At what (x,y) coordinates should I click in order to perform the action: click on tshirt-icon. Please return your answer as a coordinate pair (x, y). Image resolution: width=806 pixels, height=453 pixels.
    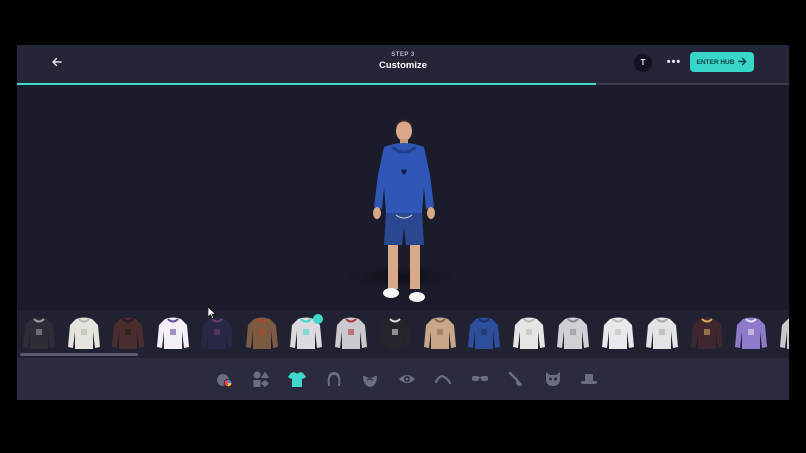
    Looking at the image, I should click on (297, 379).